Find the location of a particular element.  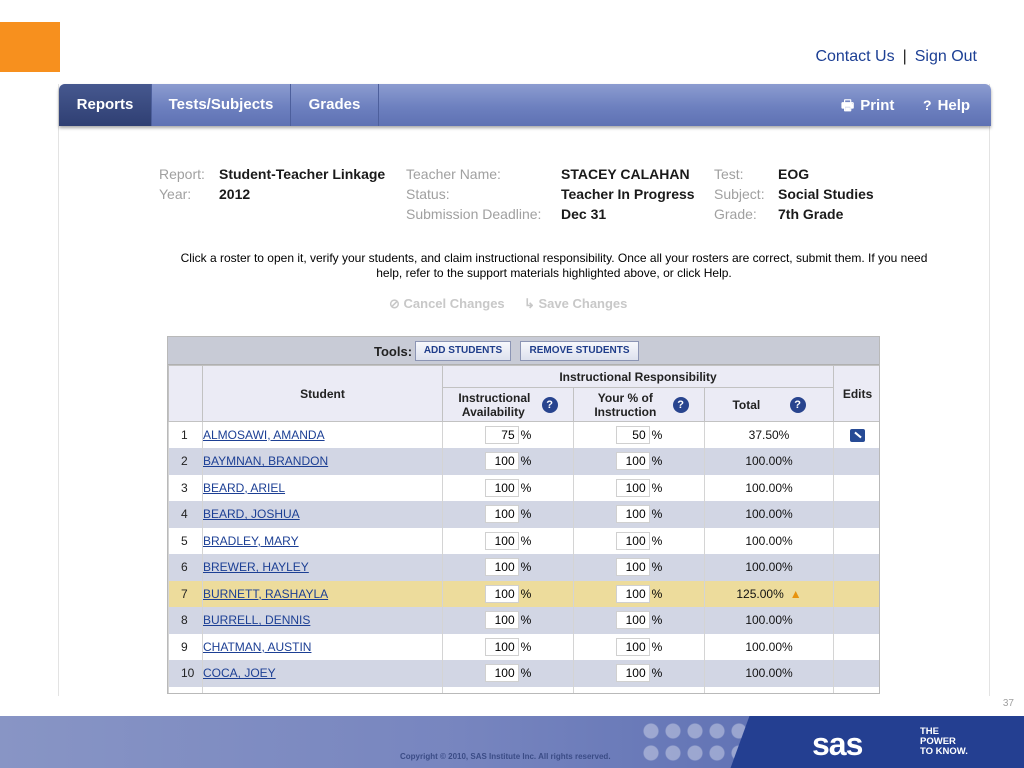

sign-out-link: Sign Out is located at coordinates (946, 56).